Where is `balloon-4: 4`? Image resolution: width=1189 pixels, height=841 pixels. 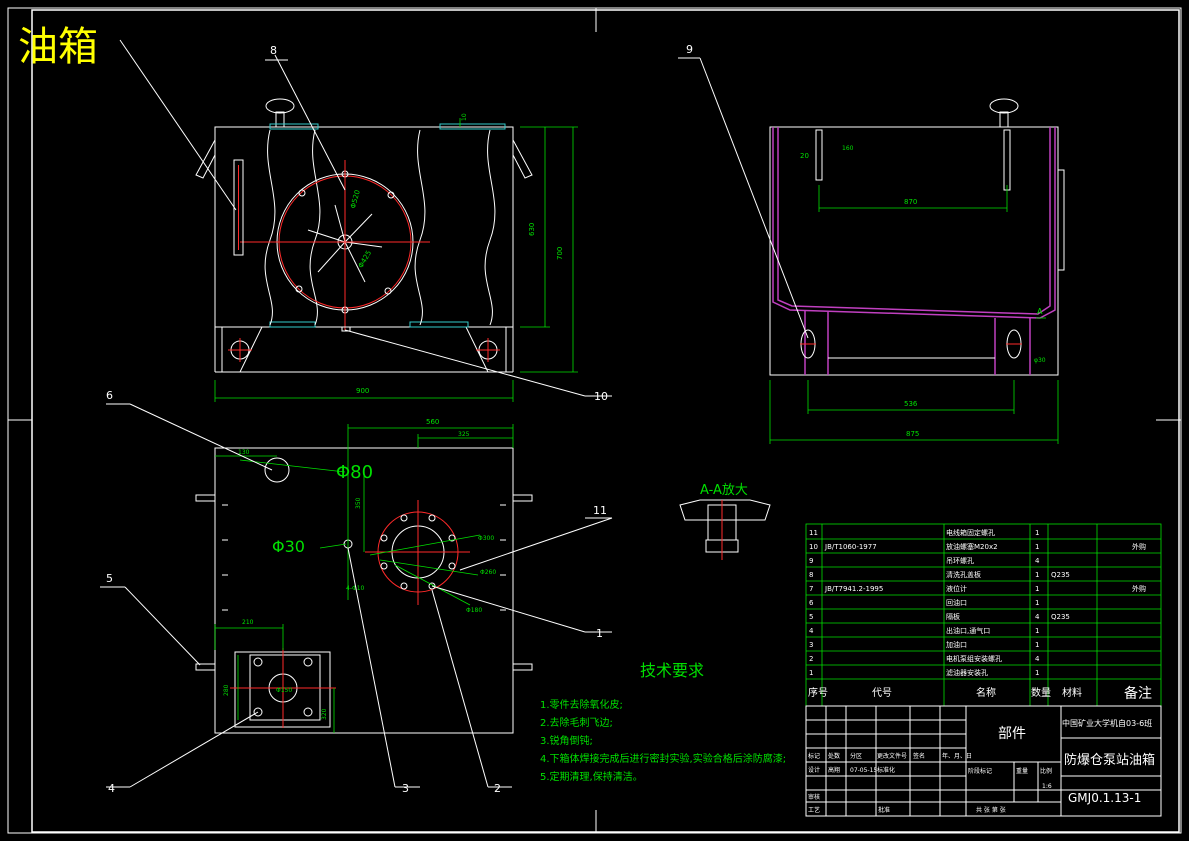 balloon-4: 4 is located at coordinates (111, 788).